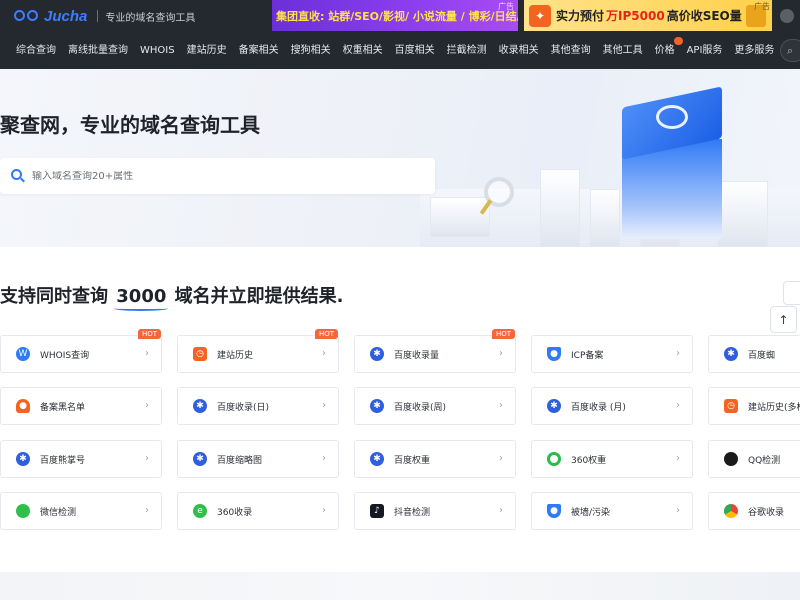  Describe the element at coordinates (554, 511) in the screenshot. I see `wall-shield-icon: ●` at that location.